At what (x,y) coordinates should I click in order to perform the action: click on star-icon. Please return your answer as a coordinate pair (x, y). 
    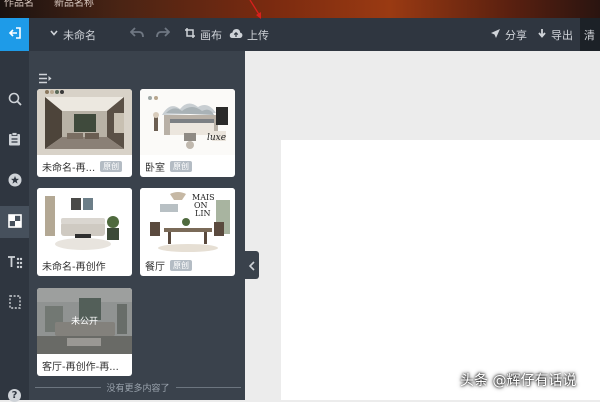
    Looking at the image, I should click on (15, 181).